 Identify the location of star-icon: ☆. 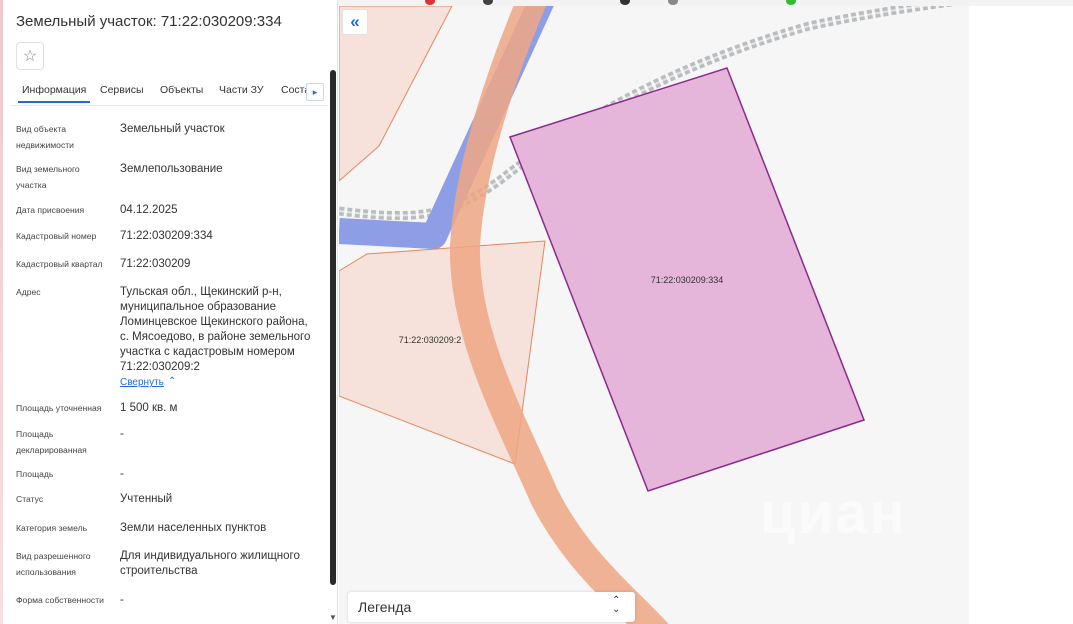
(30, 56).